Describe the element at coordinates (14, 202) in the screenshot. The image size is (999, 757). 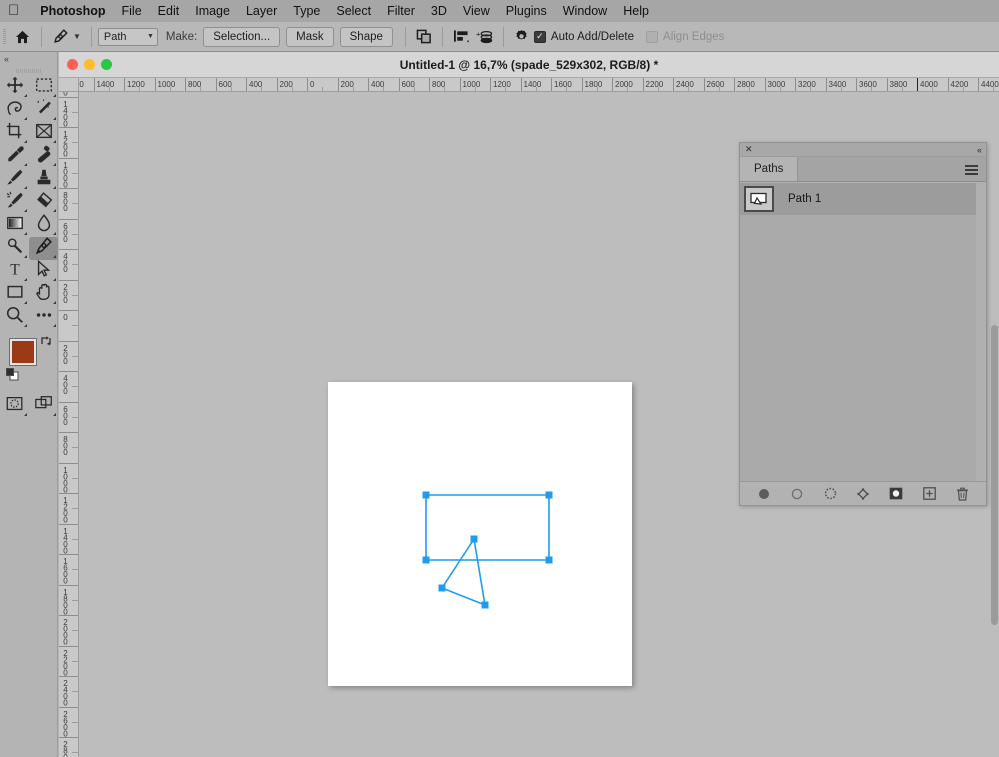
I see `history-brush-tool` at that location.